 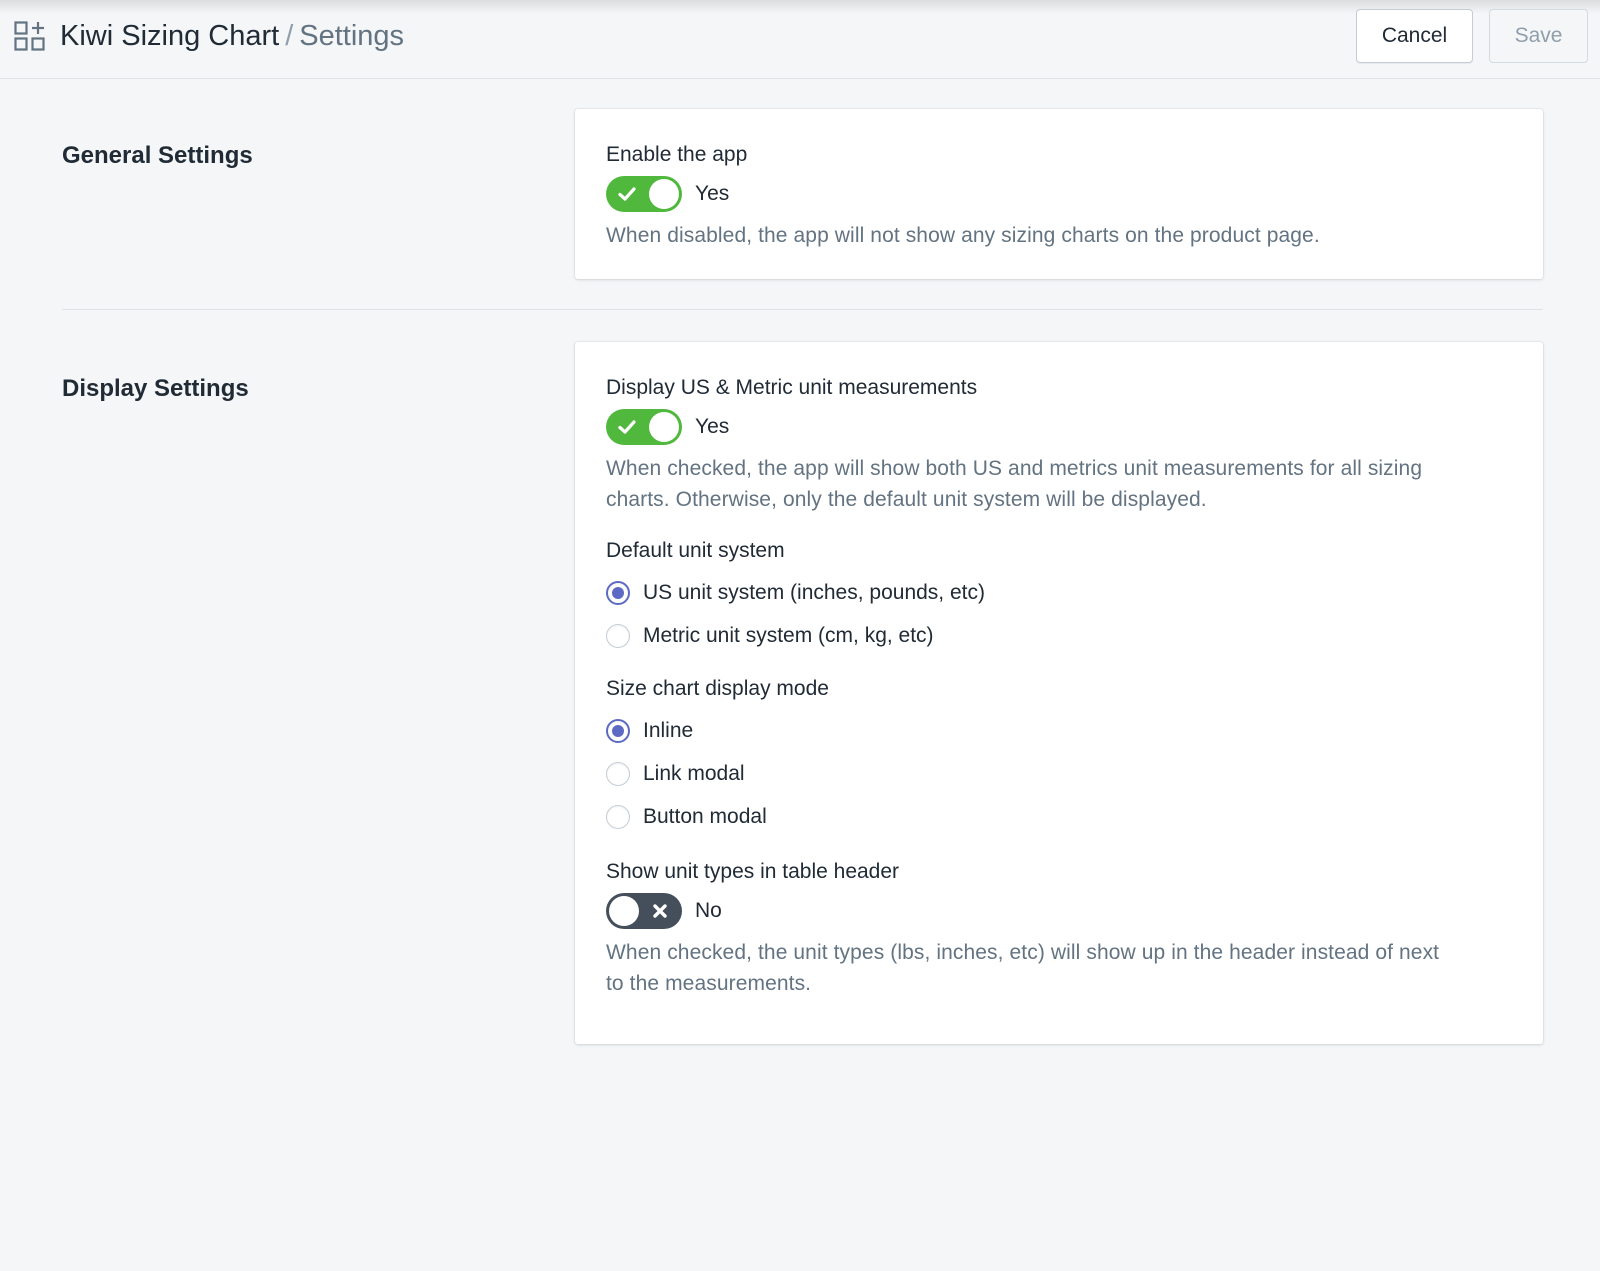 What do you see at coordinates (717, 688) in the screenshot?
I see `display-mode-label: Size chart display mode` at bounding box center [717, 688].